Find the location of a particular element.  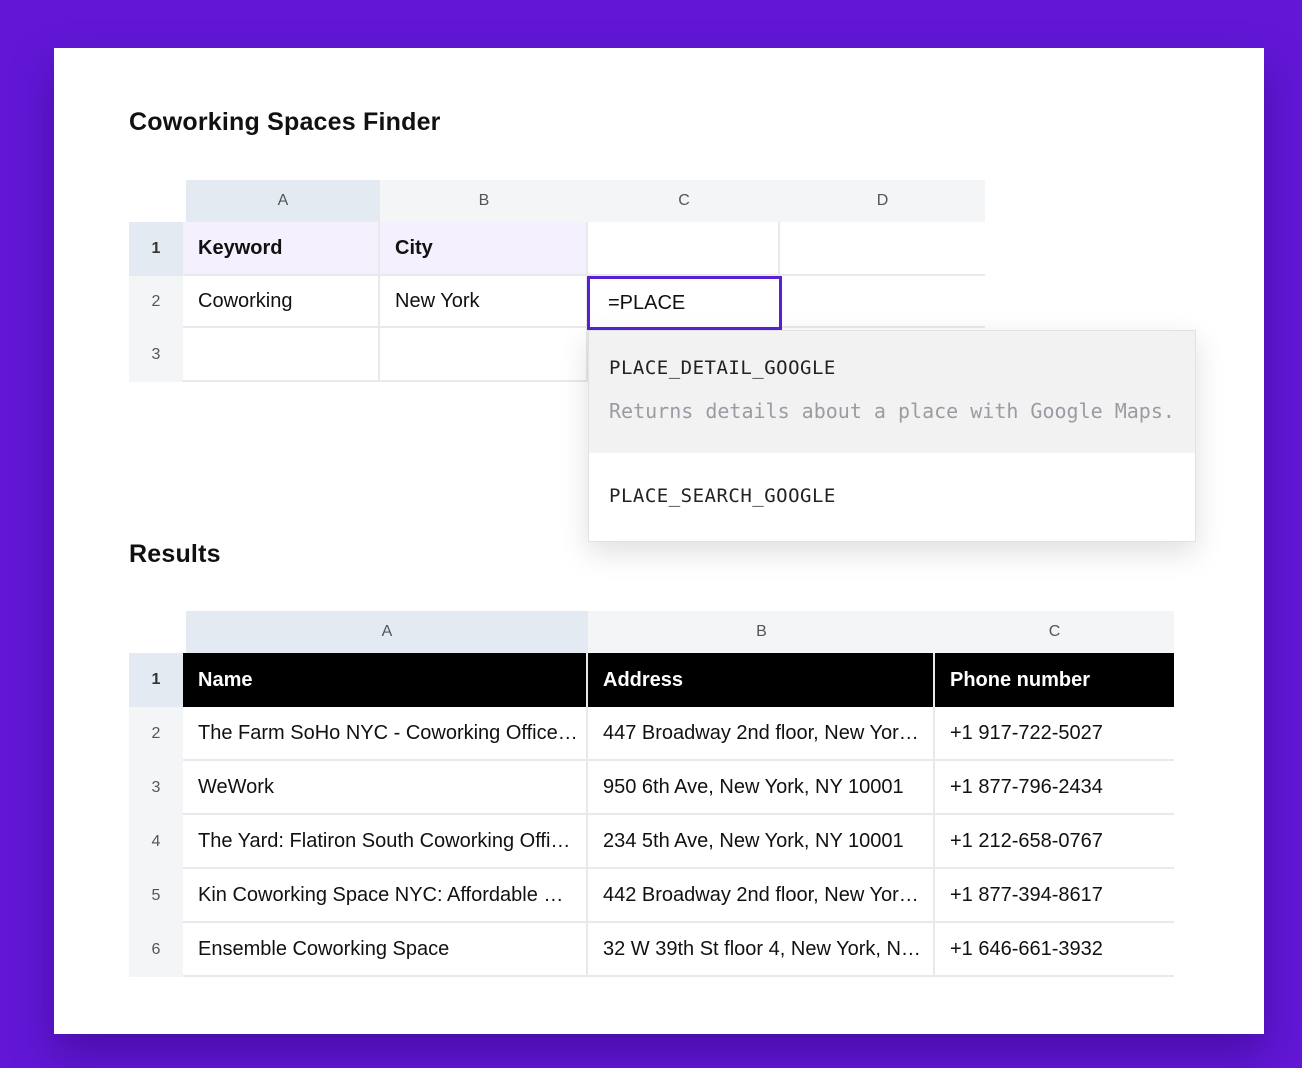

col-header-b: B is located at coordinates (484, 201).